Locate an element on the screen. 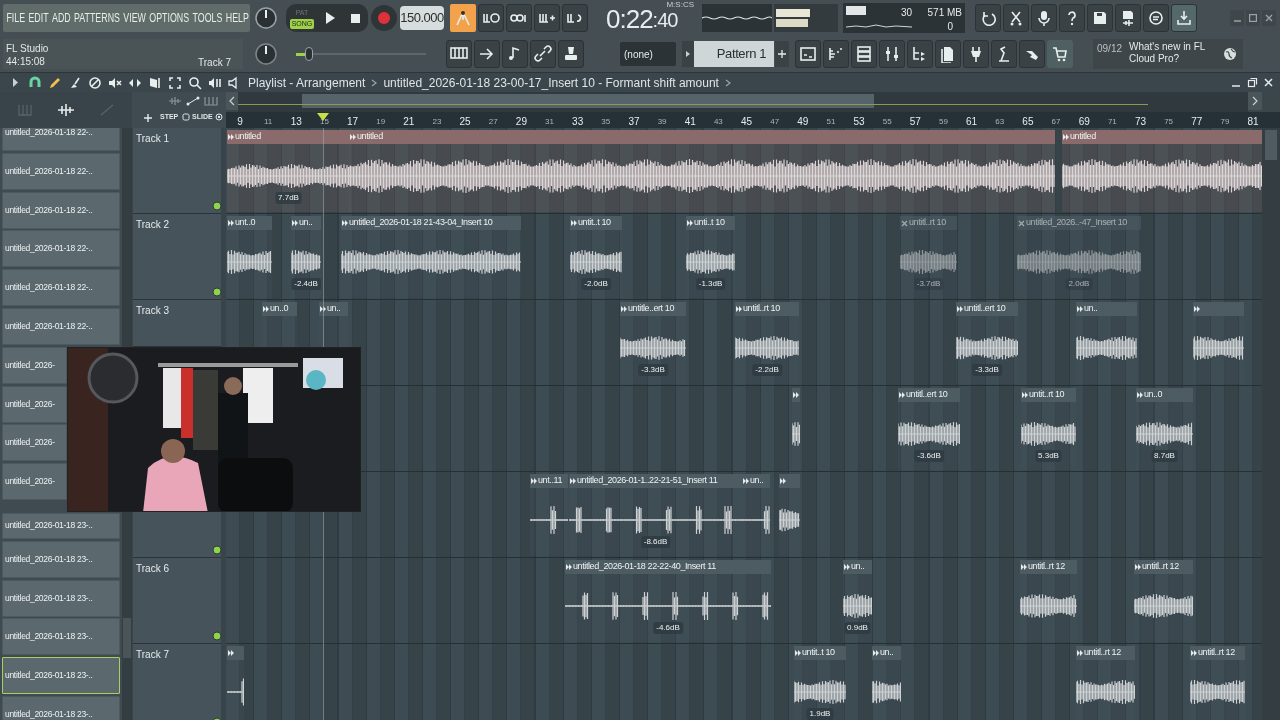  audio-clip: untit..t 10 -2.0dB is located at coordinates (596, 257).